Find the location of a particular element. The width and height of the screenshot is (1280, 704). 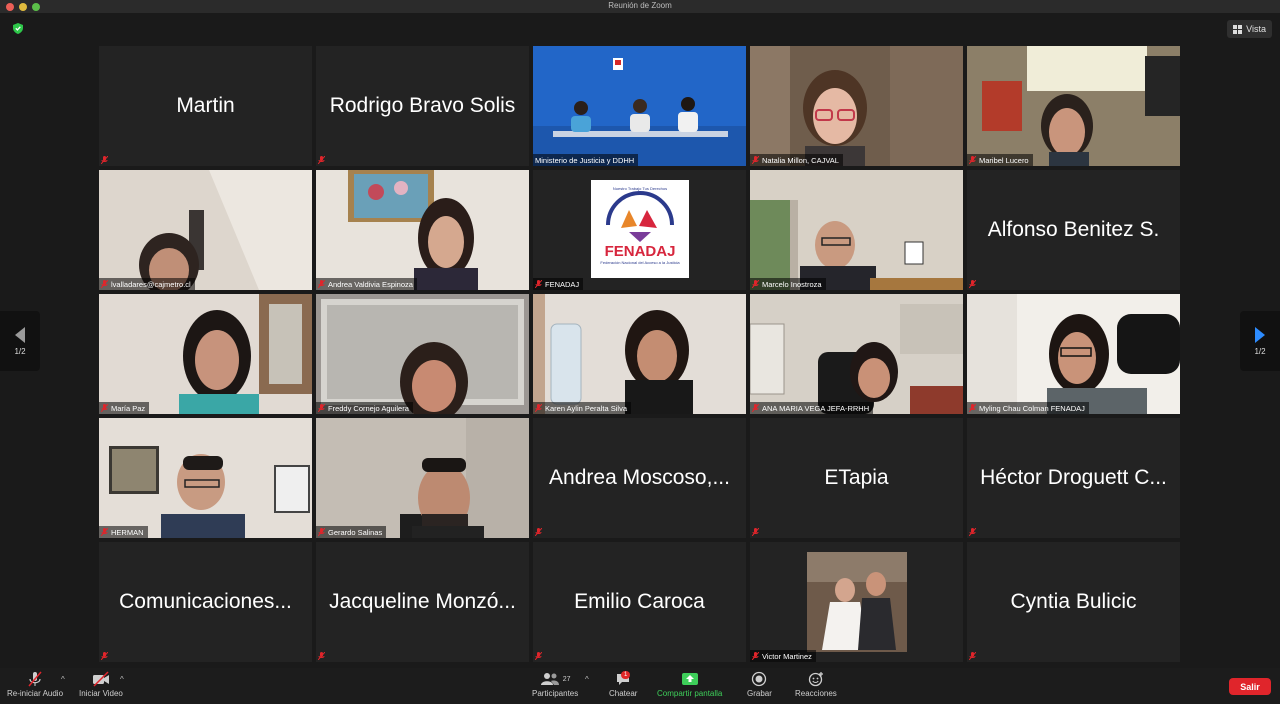

participant-name: Natalia Millon, CAJVAL is located at coordinates (800, 160).